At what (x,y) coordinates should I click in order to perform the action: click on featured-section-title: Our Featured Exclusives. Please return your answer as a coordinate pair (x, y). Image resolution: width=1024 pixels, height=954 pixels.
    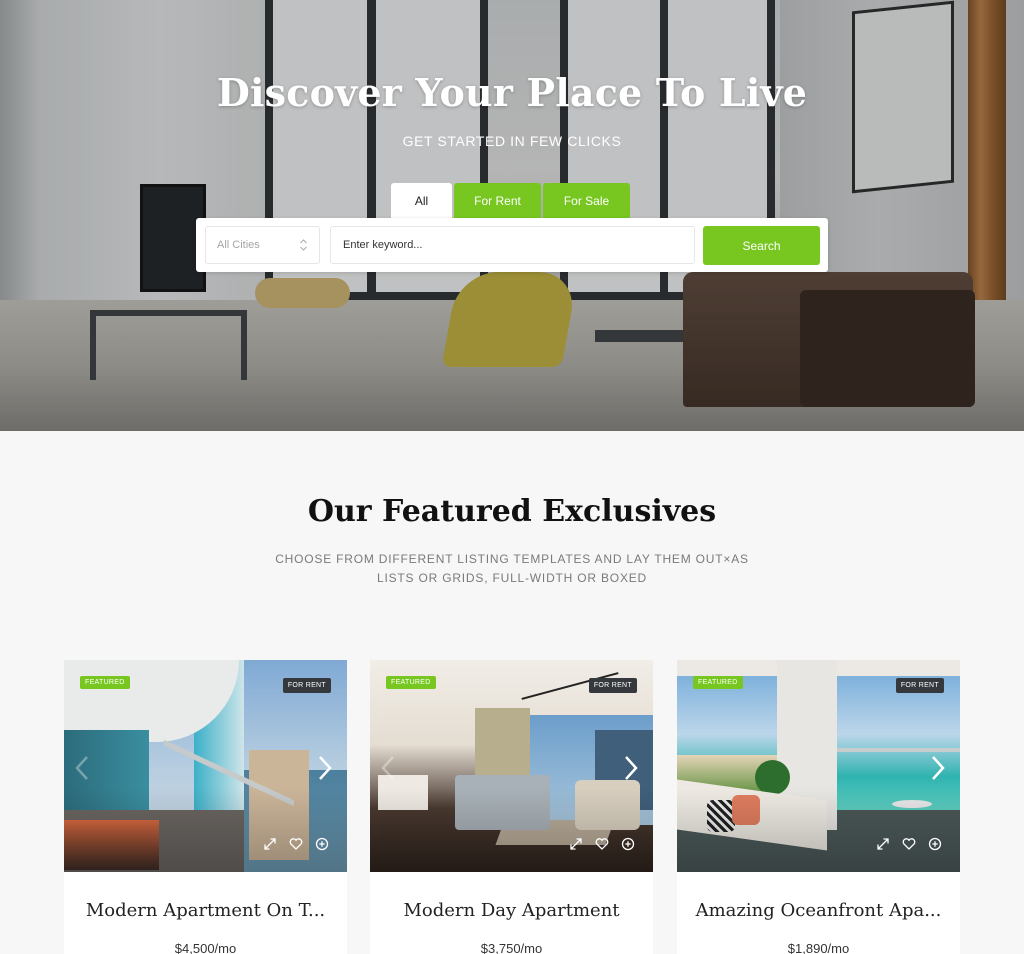
    Looking at the image, I should click on (512, 511).